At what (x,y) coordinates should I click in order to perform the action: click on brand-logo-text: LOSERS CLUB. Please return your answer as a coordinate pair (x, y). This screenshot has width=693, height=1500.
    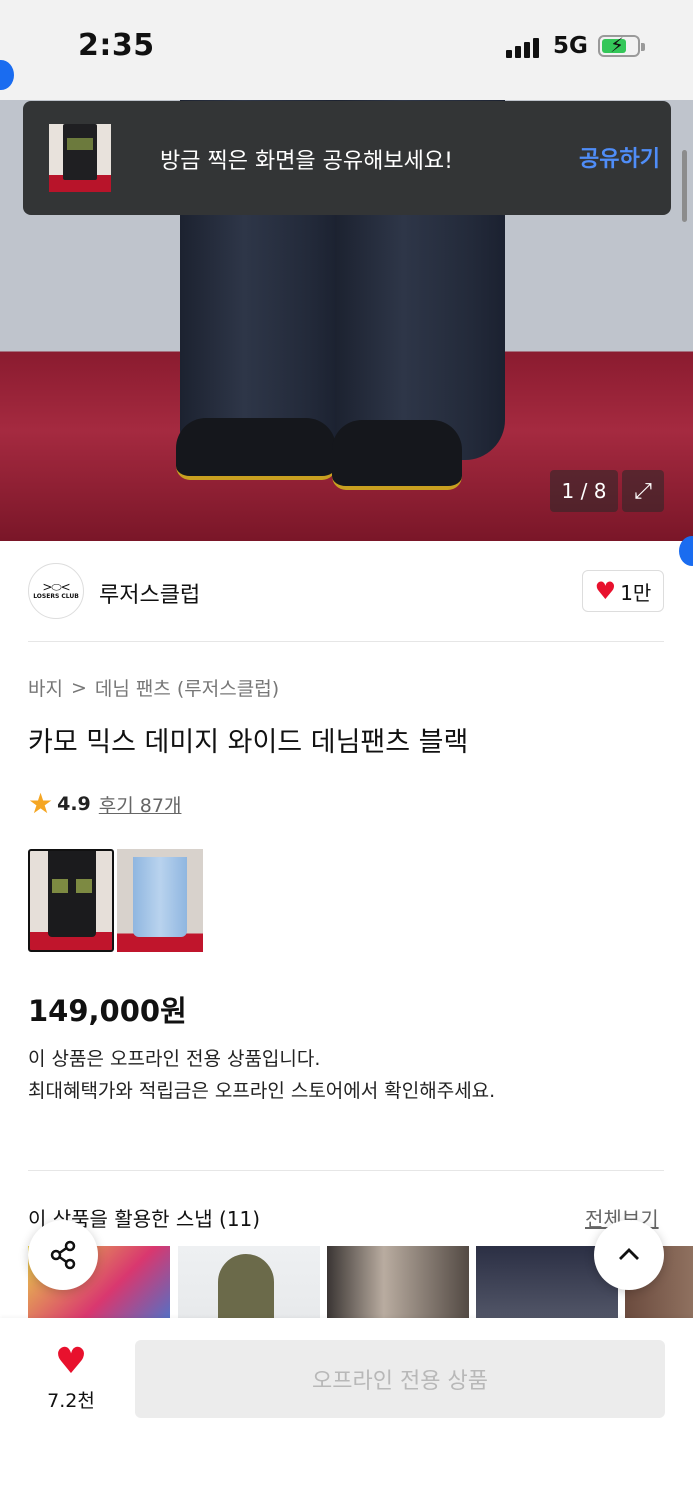
    Looking at the image, I should click on (56, 596).